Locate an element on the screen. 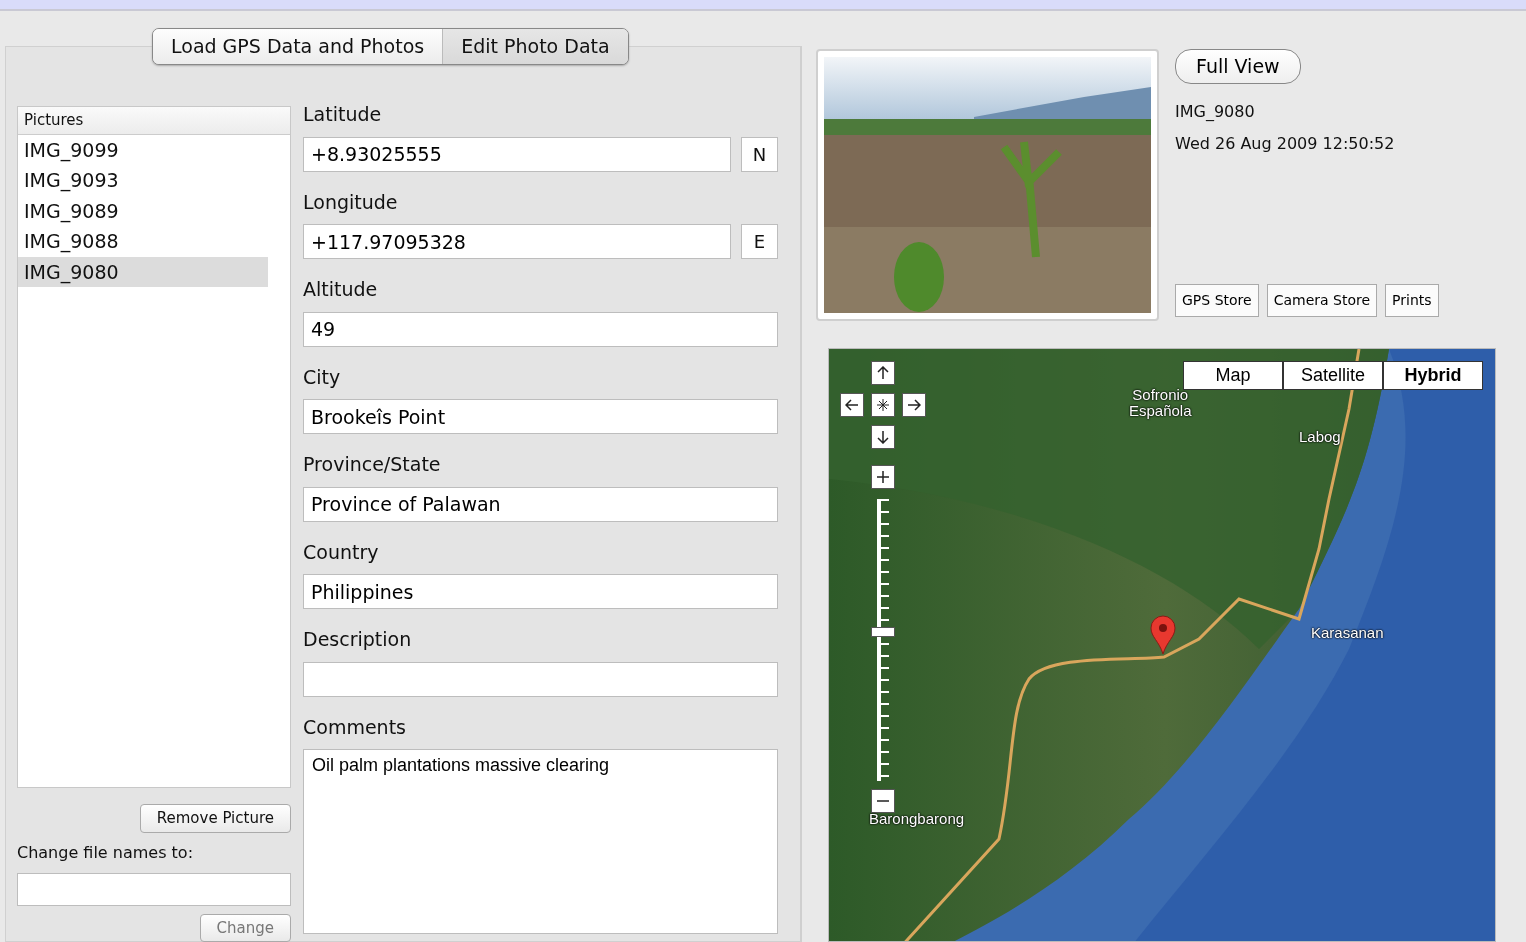 This screenshot has height=942, width=1526. photo-date: Wed 26 Aug 2009 12:50:52 is located at coordinates (1285, 143).